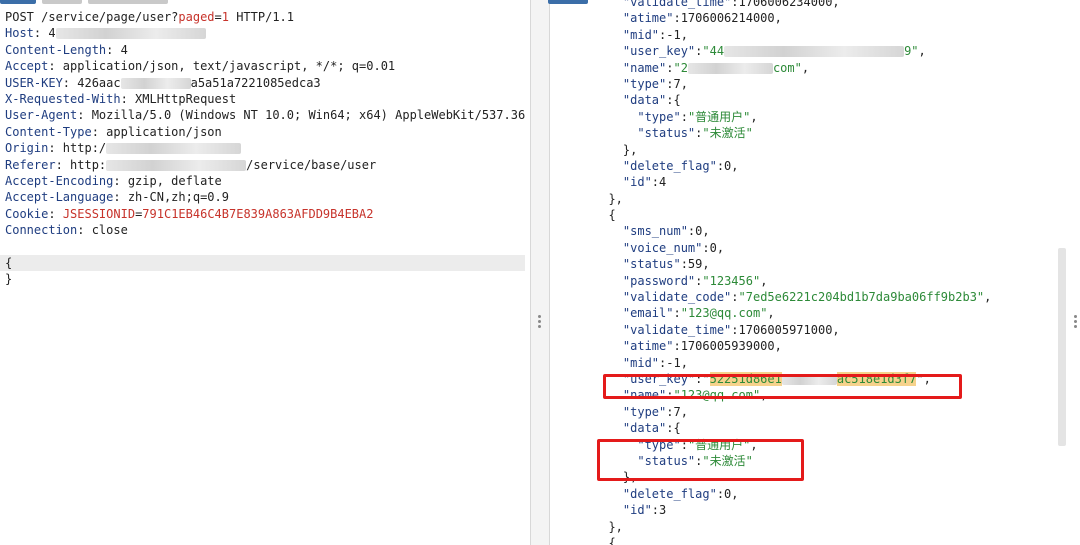 The width and height of the screenshot is (1080, 545). I want to click on code-token: Cookie, so click(27, 213).